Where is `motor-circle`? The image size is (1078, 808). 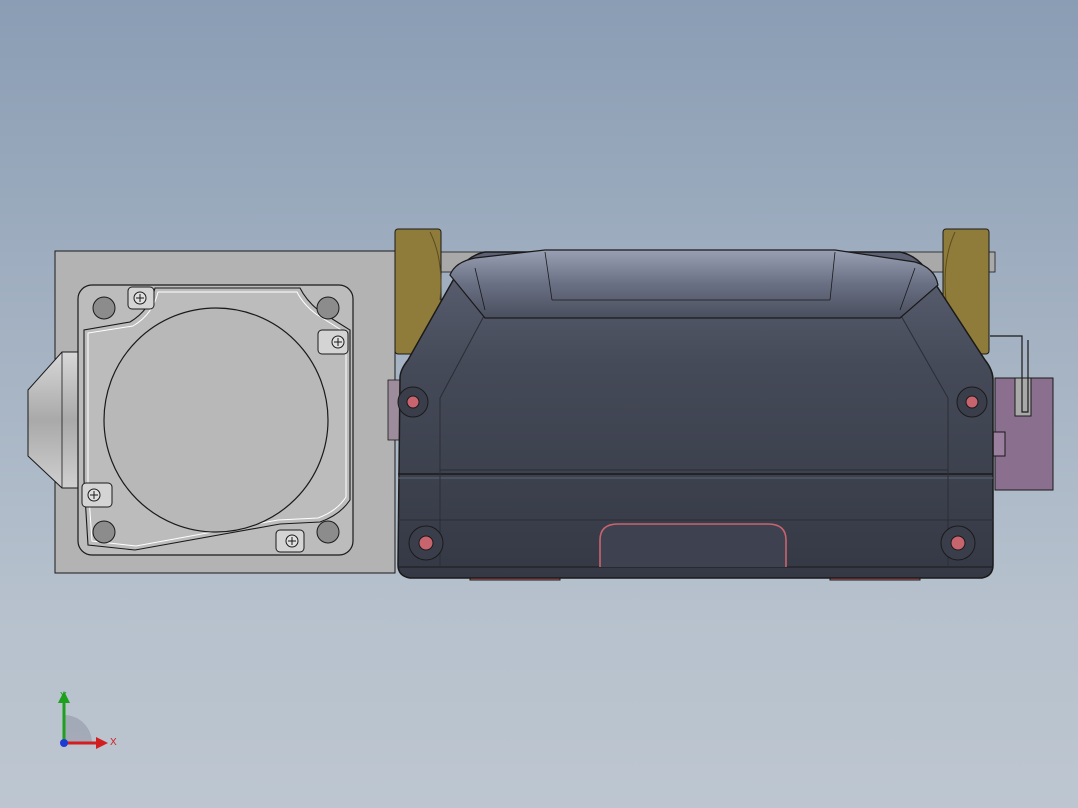 motor-circle is located at coordinates (216, 420).